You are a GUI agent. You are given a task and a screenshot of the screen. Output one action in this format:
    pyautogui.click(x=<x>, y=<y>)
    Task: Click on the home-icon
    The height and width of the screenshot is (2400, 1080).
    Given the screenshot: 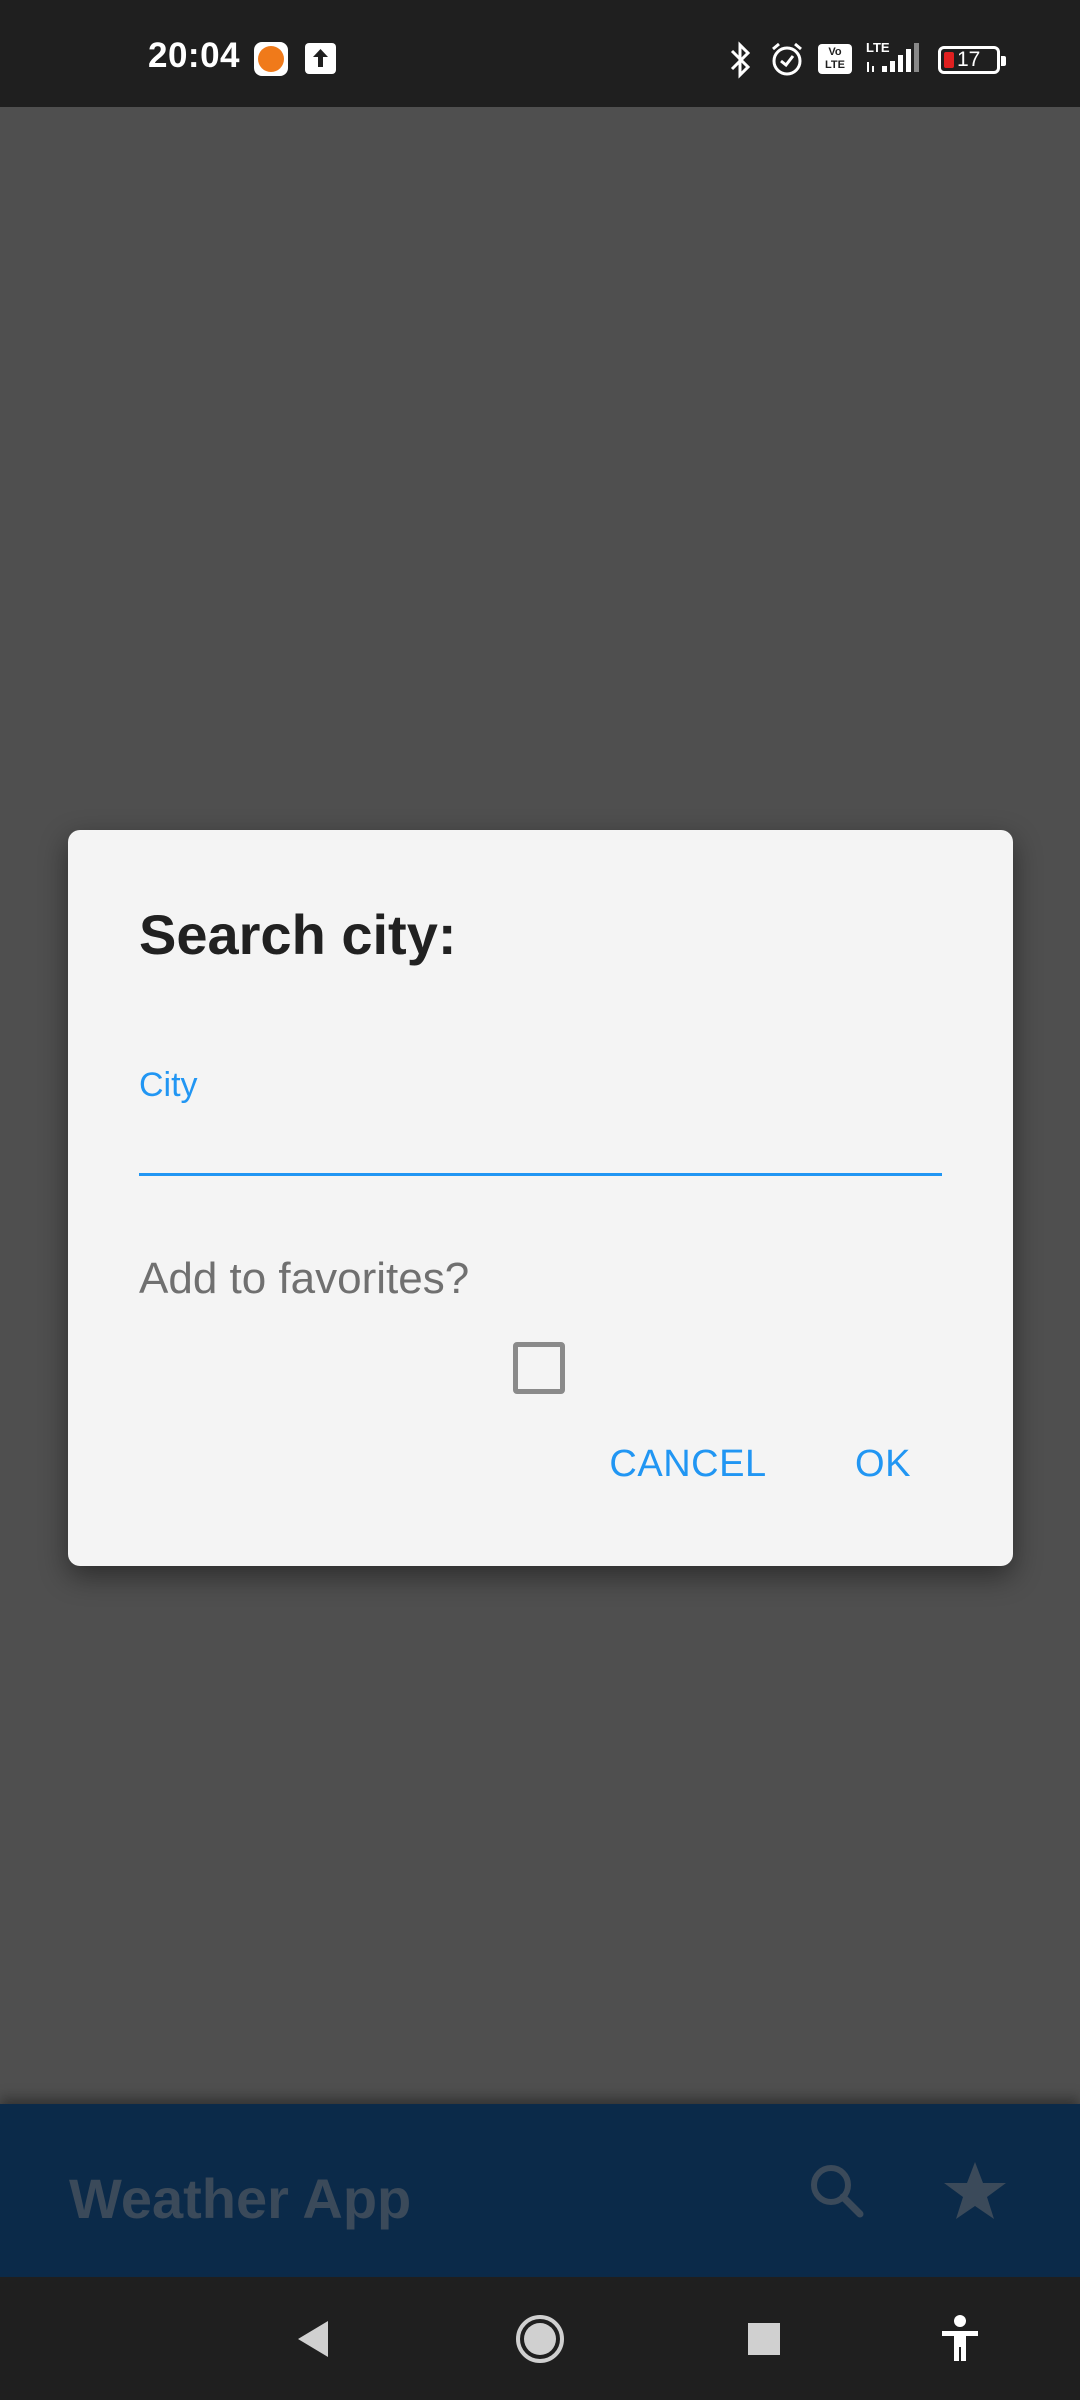 What is the action you would take?
    pyautogui.click(x=540, y=2339)
    